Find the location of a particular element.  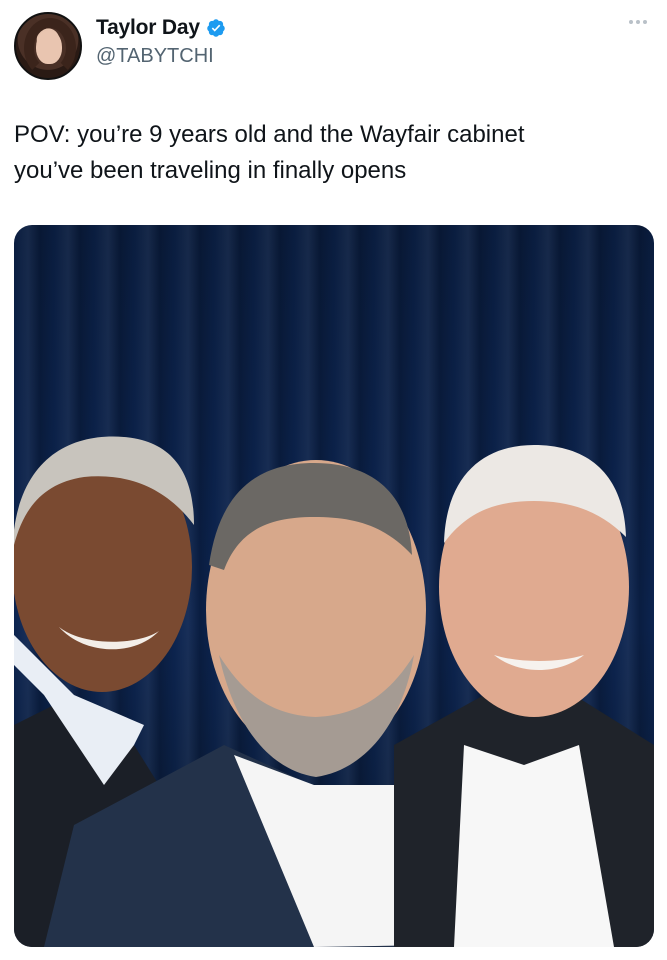

more-options-icon is located at coordinates (638, 22).